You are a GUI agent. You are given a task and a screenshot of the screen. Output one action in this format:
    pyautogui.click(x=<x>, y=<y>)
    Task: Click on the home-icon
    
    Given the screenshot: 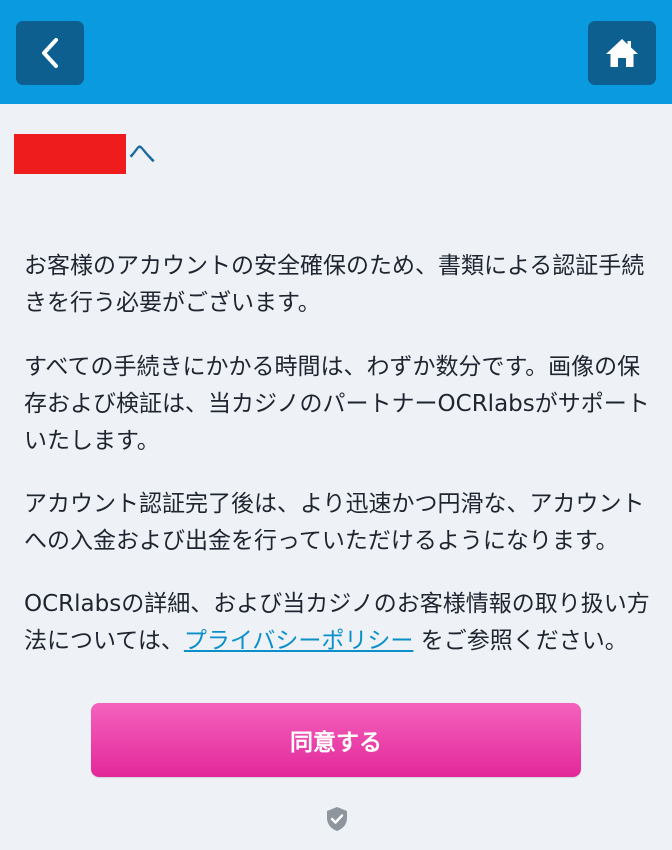 What is the action you would take?
    pyautogui.click(x=622, y=53)
    